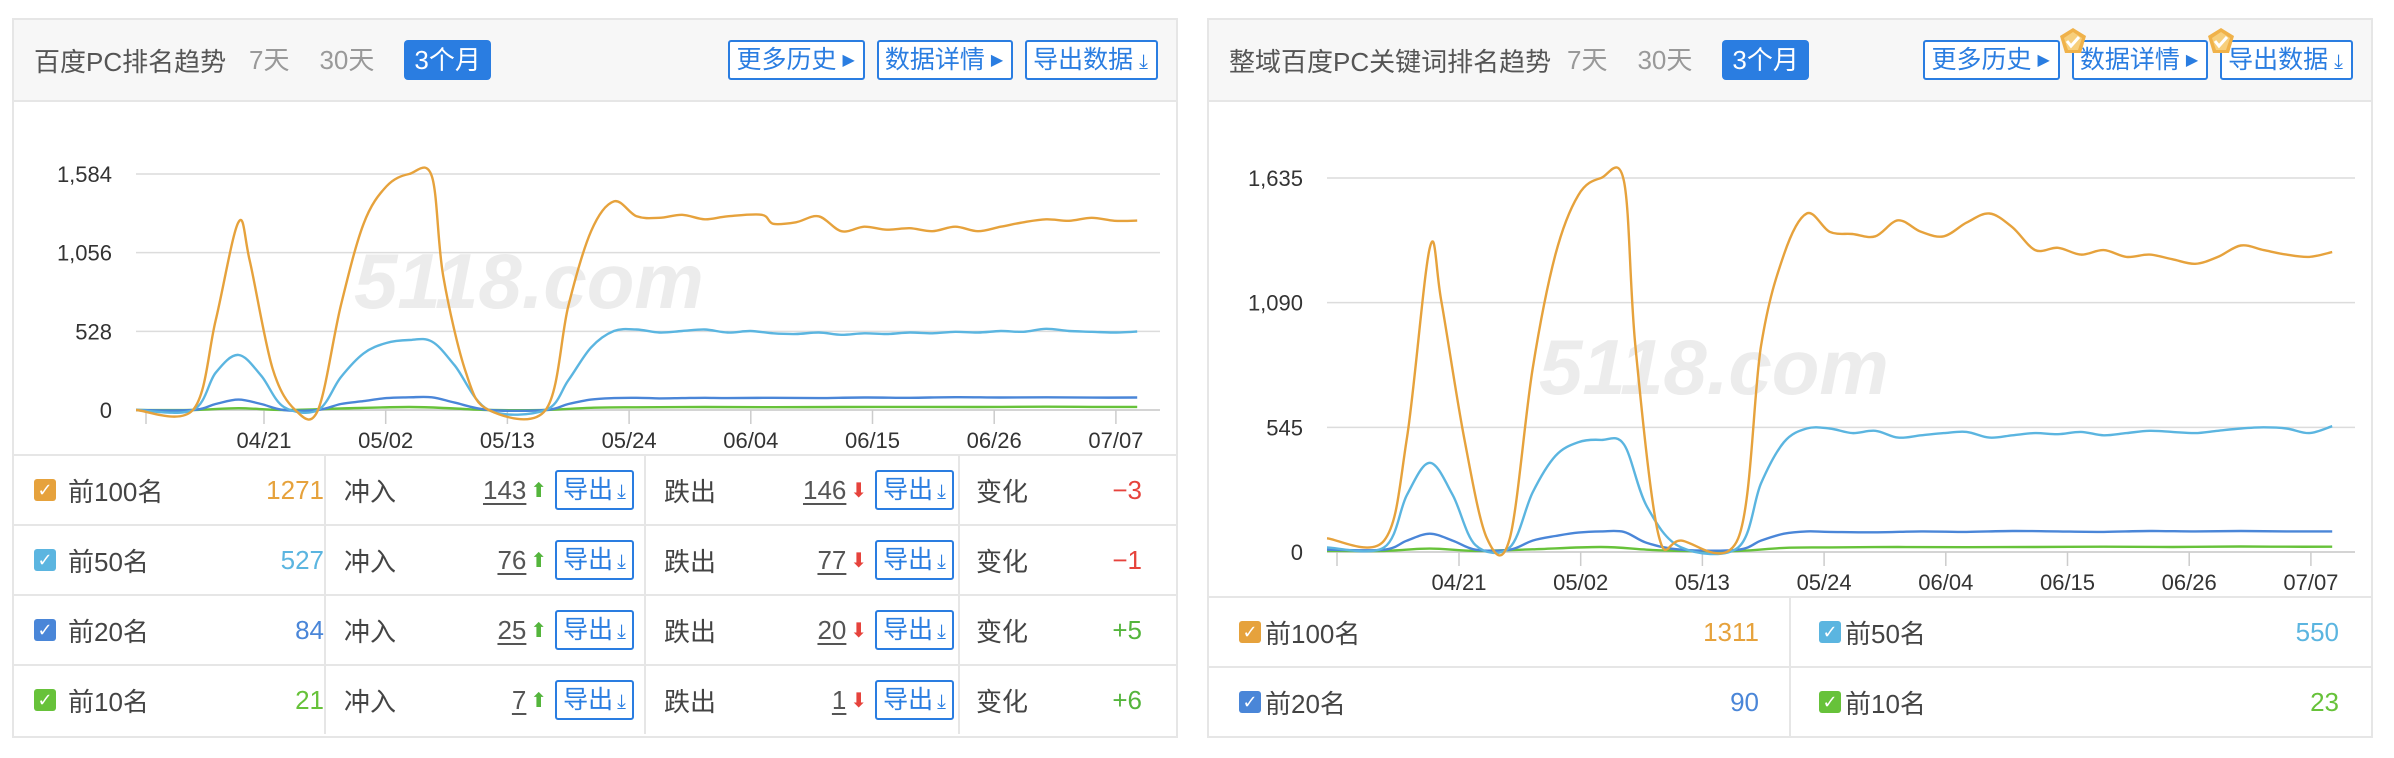  Describe the element at coordinates (1127, 559) in the screenshot. I see `change-value: −1` at that location.